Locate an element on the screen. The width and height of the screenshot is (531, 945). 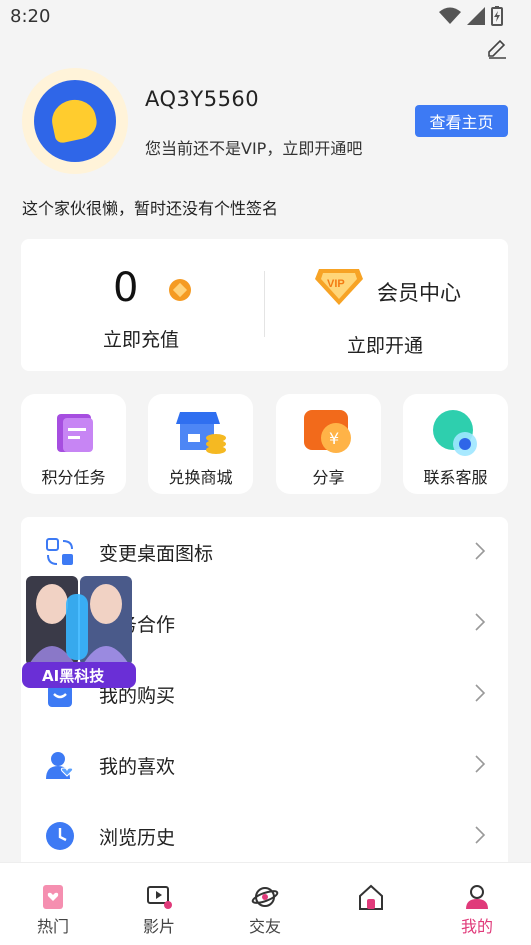
menu-label: 浏览历史 is located at coordinates (137, 838).